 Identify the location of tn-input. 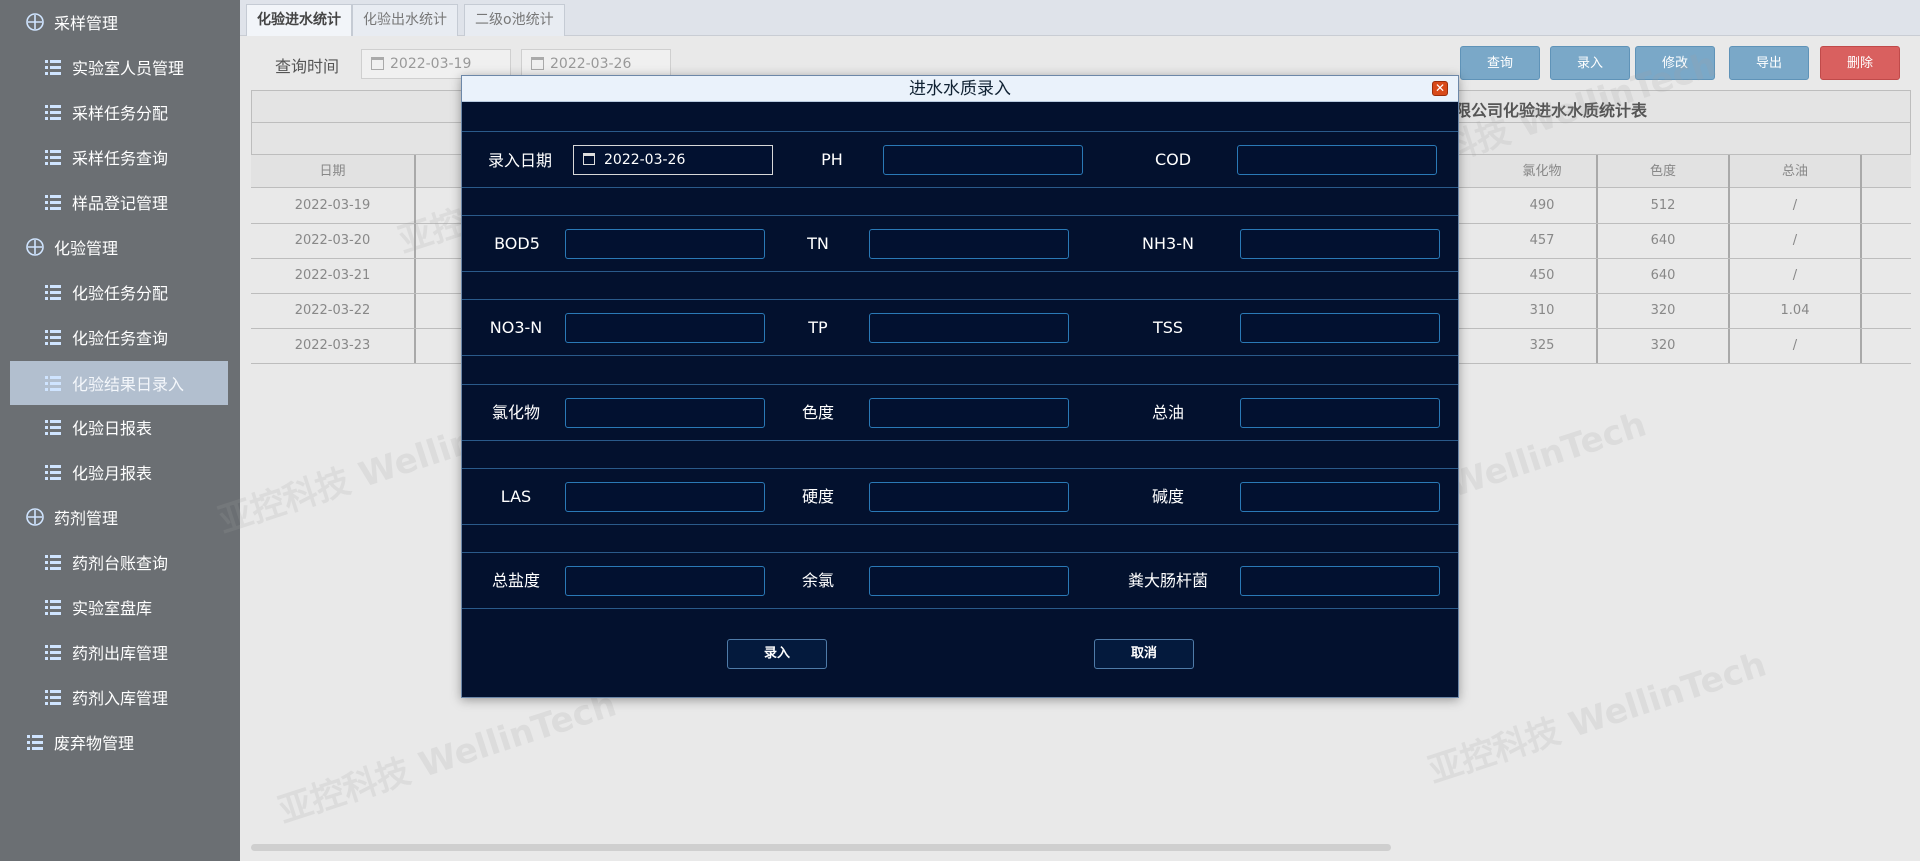
(969, 244).